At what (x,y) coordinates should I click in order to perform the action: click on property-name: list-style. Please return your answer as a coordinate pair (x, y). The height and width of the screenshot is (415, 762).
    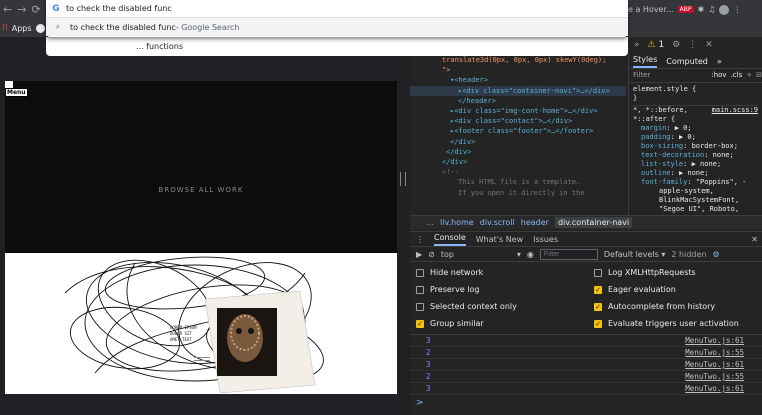
    Looking at the image, I should click on (662, 164).